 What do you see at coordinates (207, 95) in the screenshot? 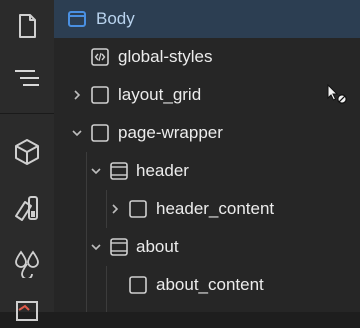
I see `tree-item-layout-grid: layout_grid` at bounding box center [207, 95].